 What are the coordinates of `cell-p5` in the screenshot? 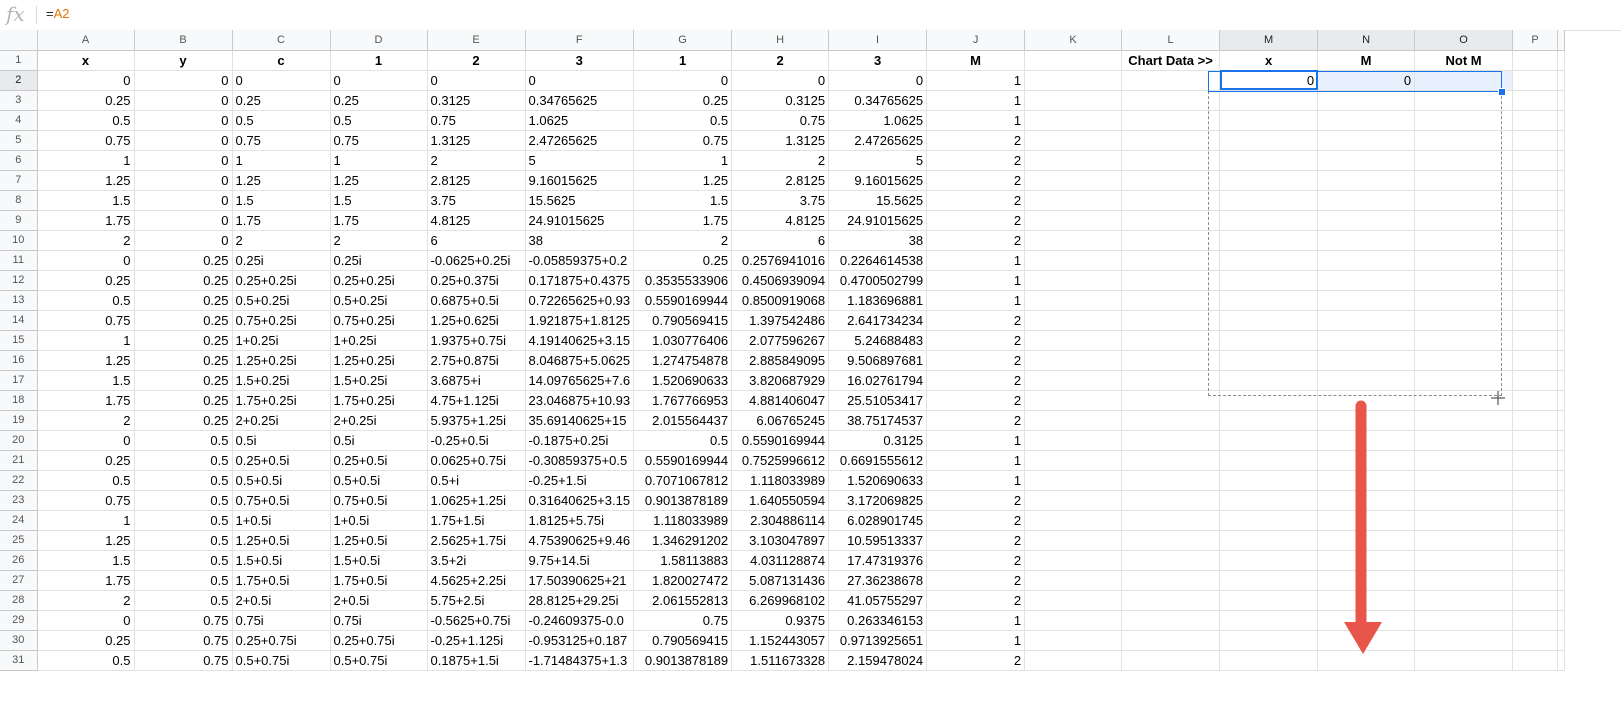 It's located at (1535, 140).